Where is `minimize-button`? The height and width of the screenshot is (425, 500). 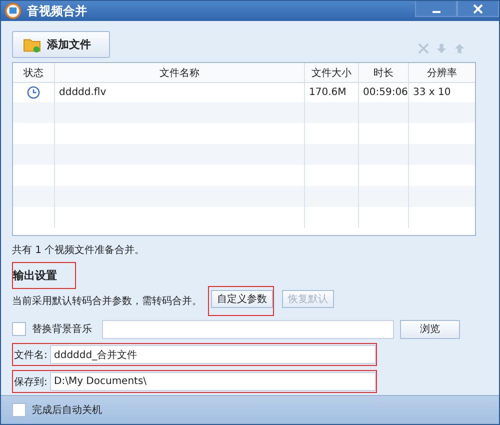
minimize-button is located at coordinates (436, 9).